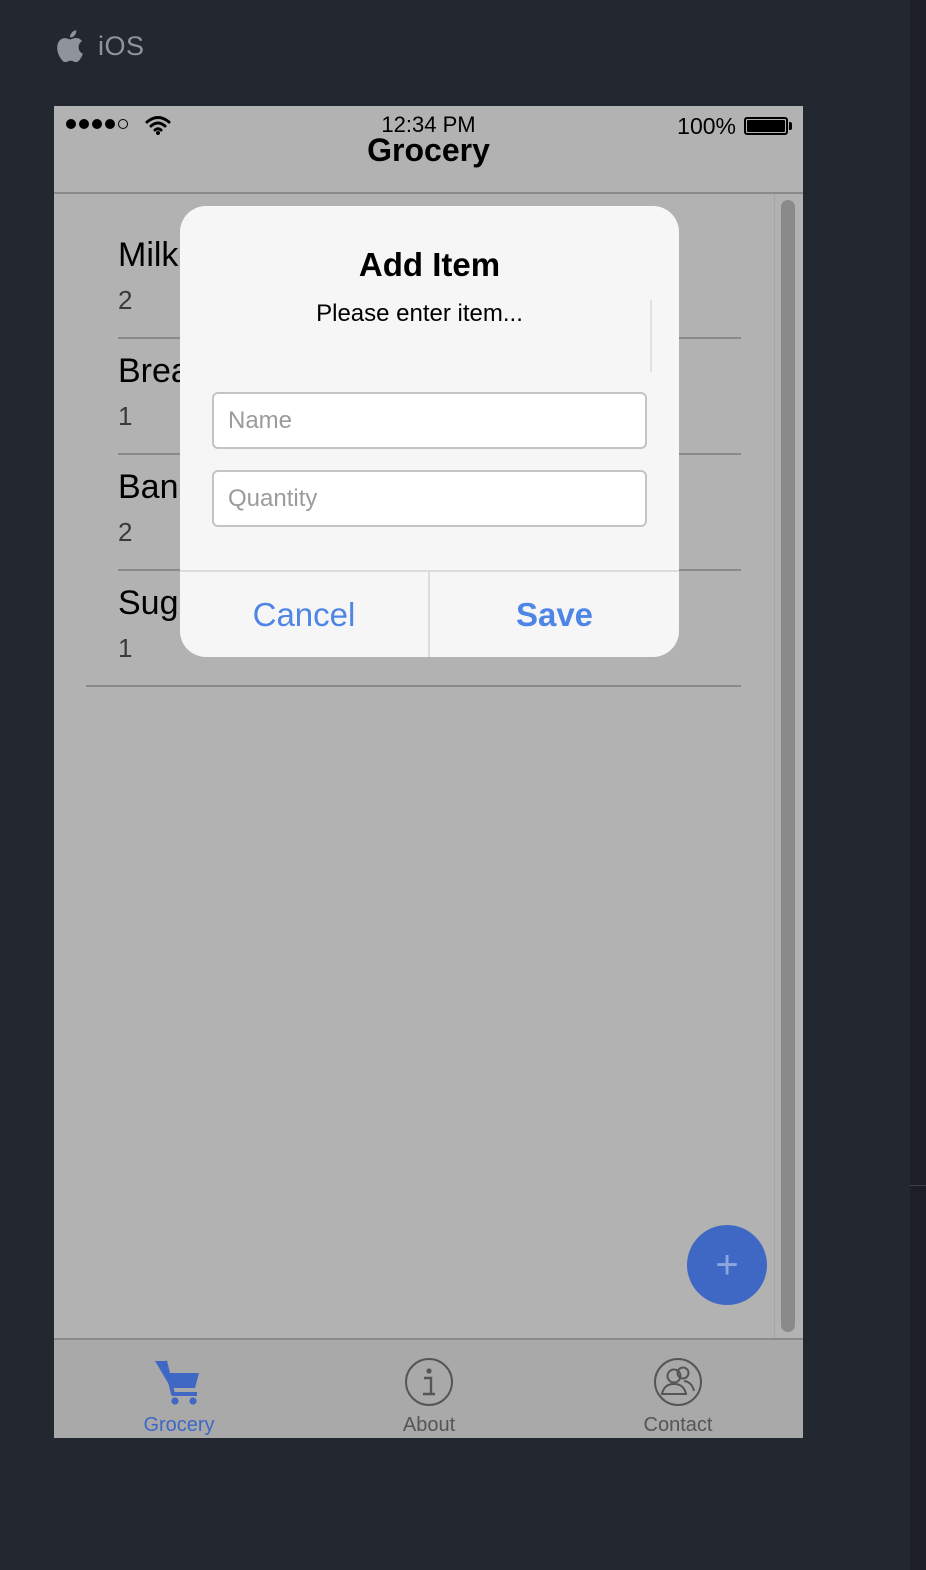 This screenshot has width=926, height=1570. Describe the element at coordinates (429, 498) in the screenshot. I see `quantity-input` at that location.